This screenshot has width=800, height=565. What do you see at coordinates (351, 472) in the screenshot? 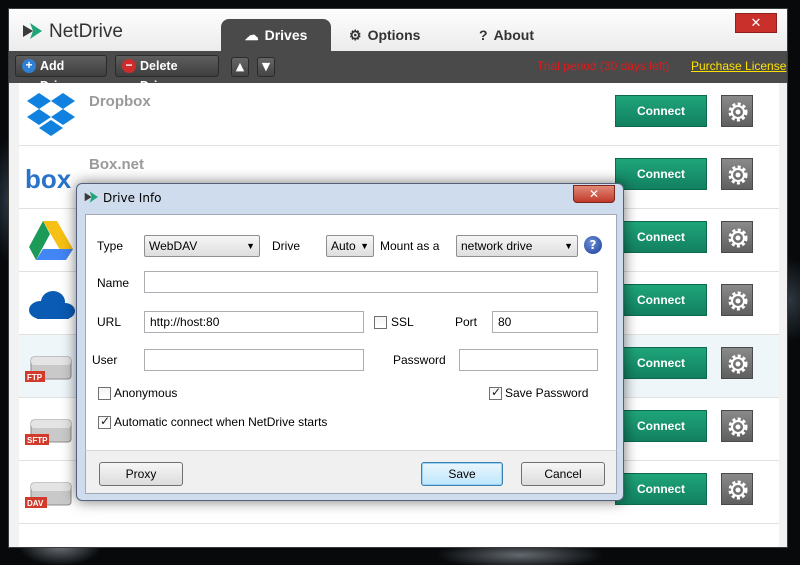
I see `dialog-footer: Proxy Save Cancel` at bounding box center [351, 472].